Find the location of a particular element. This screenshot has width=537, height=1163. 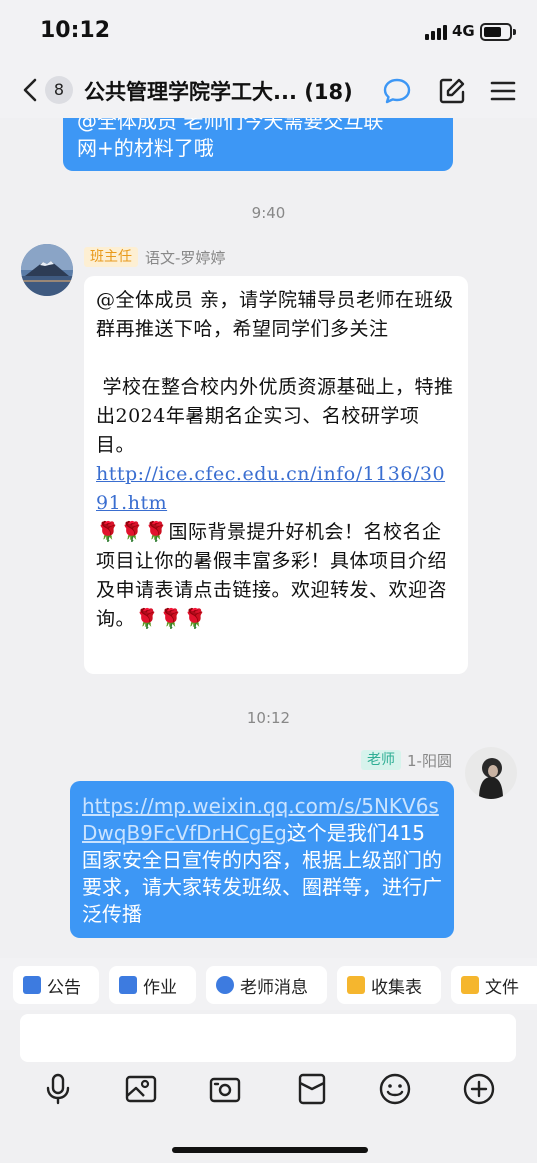

camera-icon is located at coordinates (225, 1089).